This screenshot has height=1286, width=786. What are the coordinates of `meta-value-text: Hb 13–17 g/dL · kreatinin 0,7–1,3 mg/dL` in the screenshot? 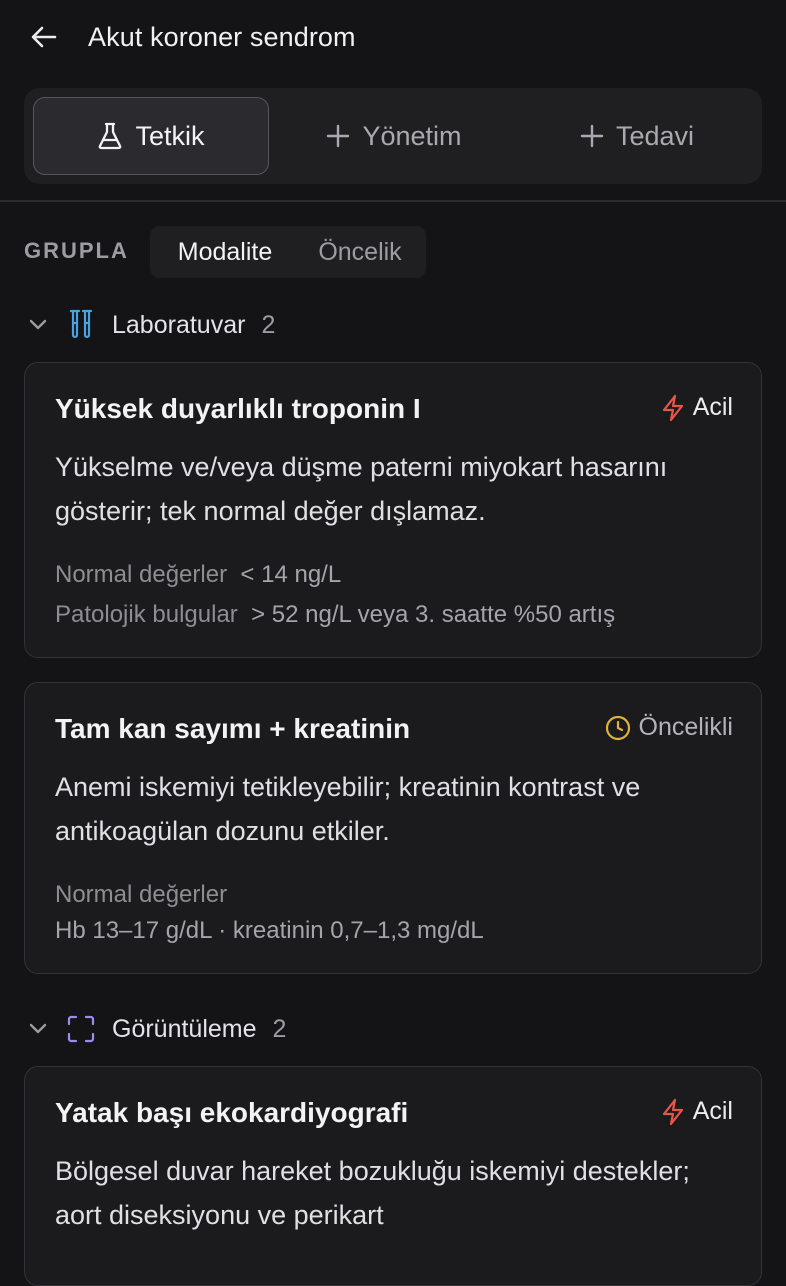 It's located at (269, 930).